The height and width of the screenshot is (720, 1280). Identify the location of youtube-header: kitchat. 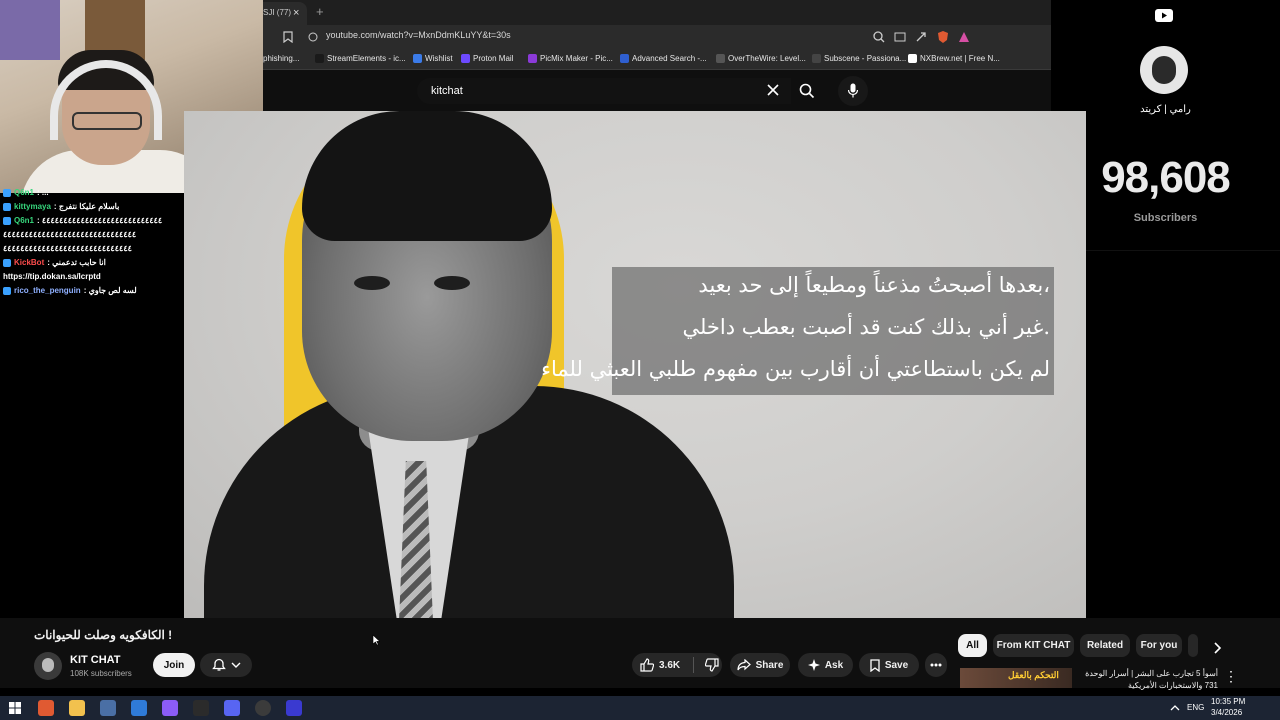
(657, 90).